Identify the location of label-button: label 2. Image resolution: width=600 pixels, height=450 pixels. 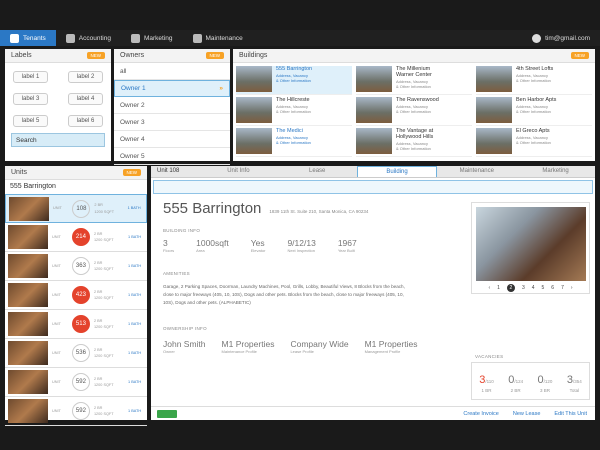
(85, 77).